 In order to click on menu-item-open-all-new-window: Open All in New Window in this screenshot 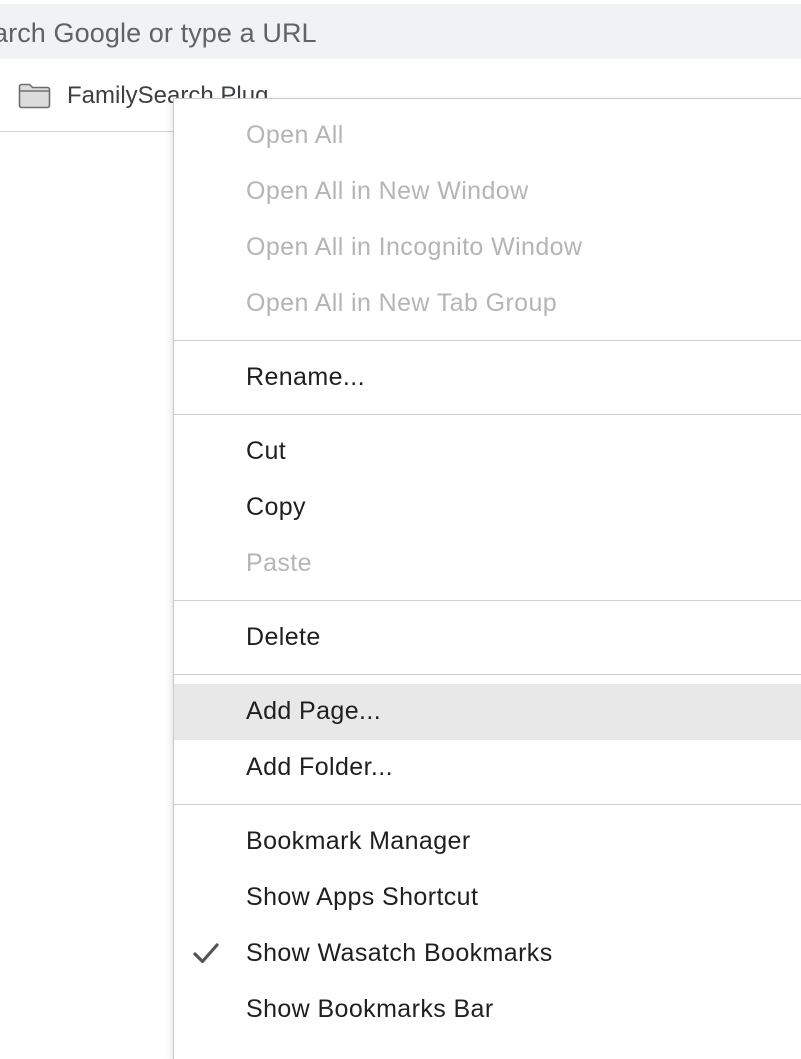, I will do `click(487, 192)`.